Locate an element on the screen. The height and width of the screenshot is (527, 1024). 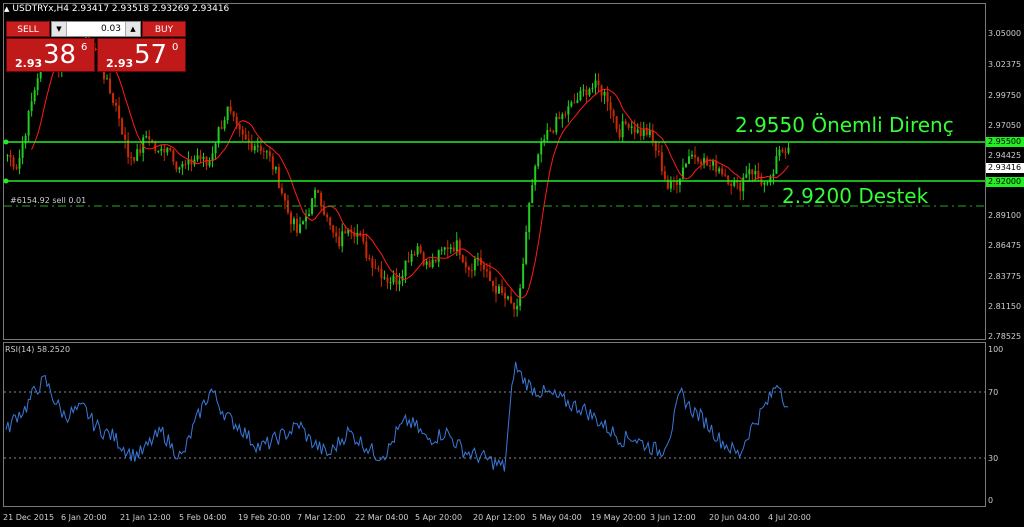
time-tick: 19 Feb 20:00 is located at coordinates (264, 517).